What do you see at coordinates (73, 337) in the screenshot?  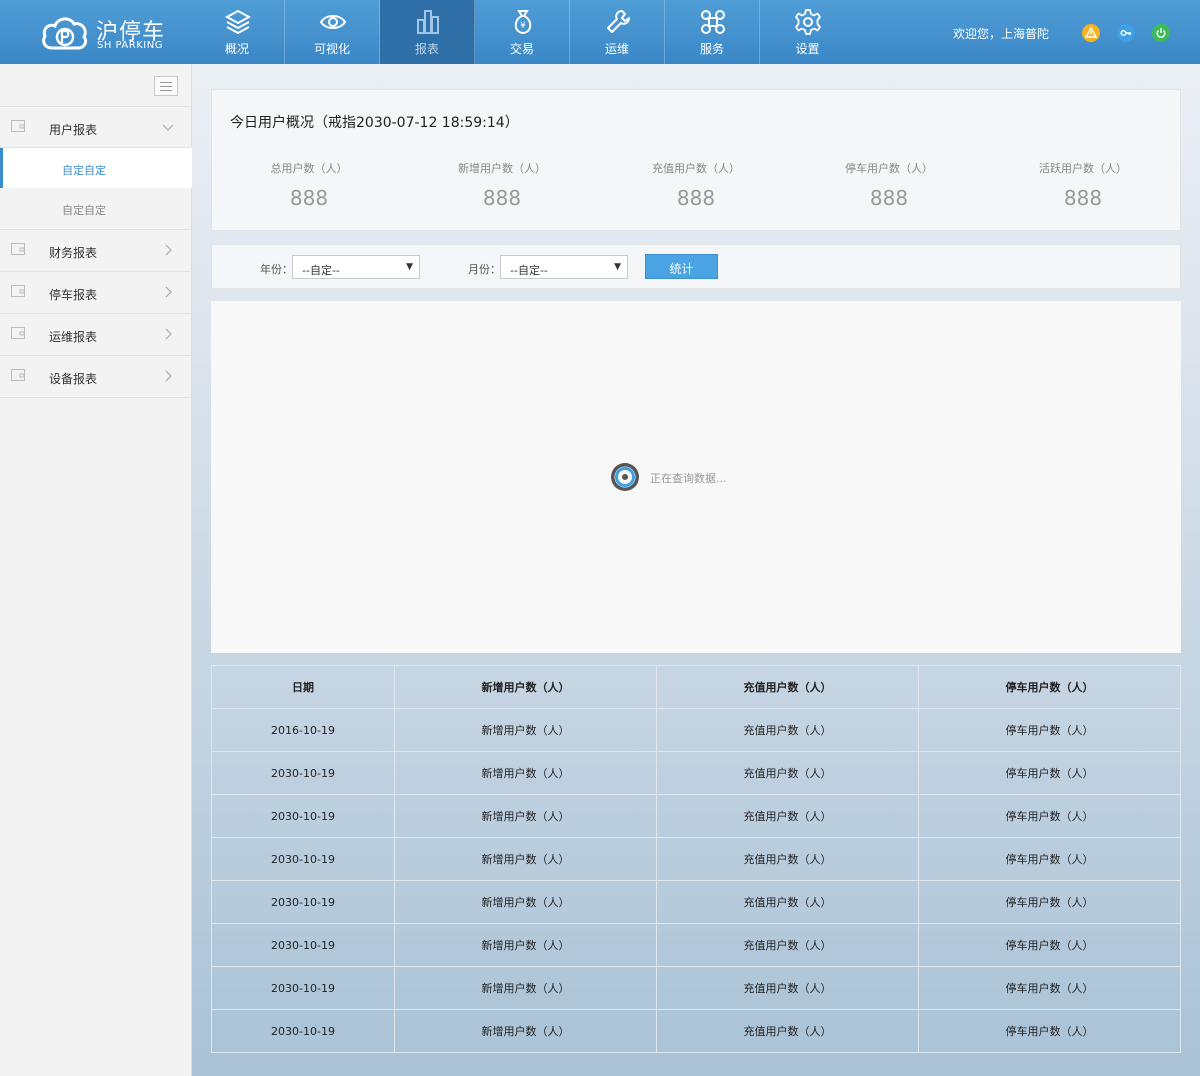 I see `sidebar-item-label: 运维报表` at bounding box center [73, 337].